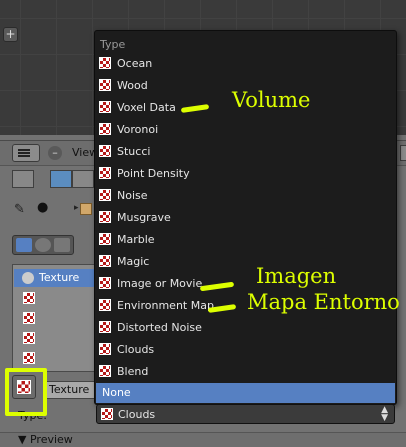  I want to click on object-icon, so click(86, 209).